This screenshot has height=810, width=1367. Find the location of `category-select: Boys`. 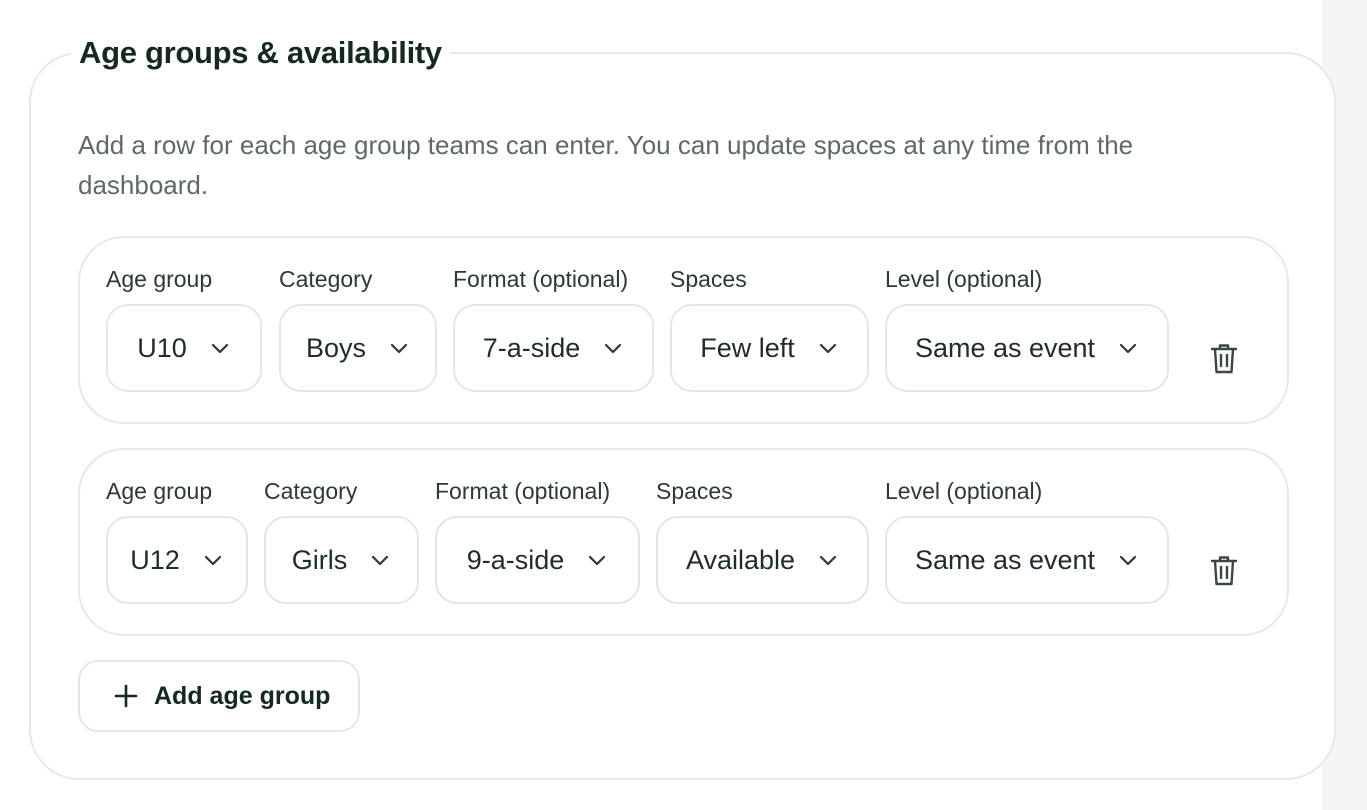

category-select: Boys is located at coordinates (358, 348).